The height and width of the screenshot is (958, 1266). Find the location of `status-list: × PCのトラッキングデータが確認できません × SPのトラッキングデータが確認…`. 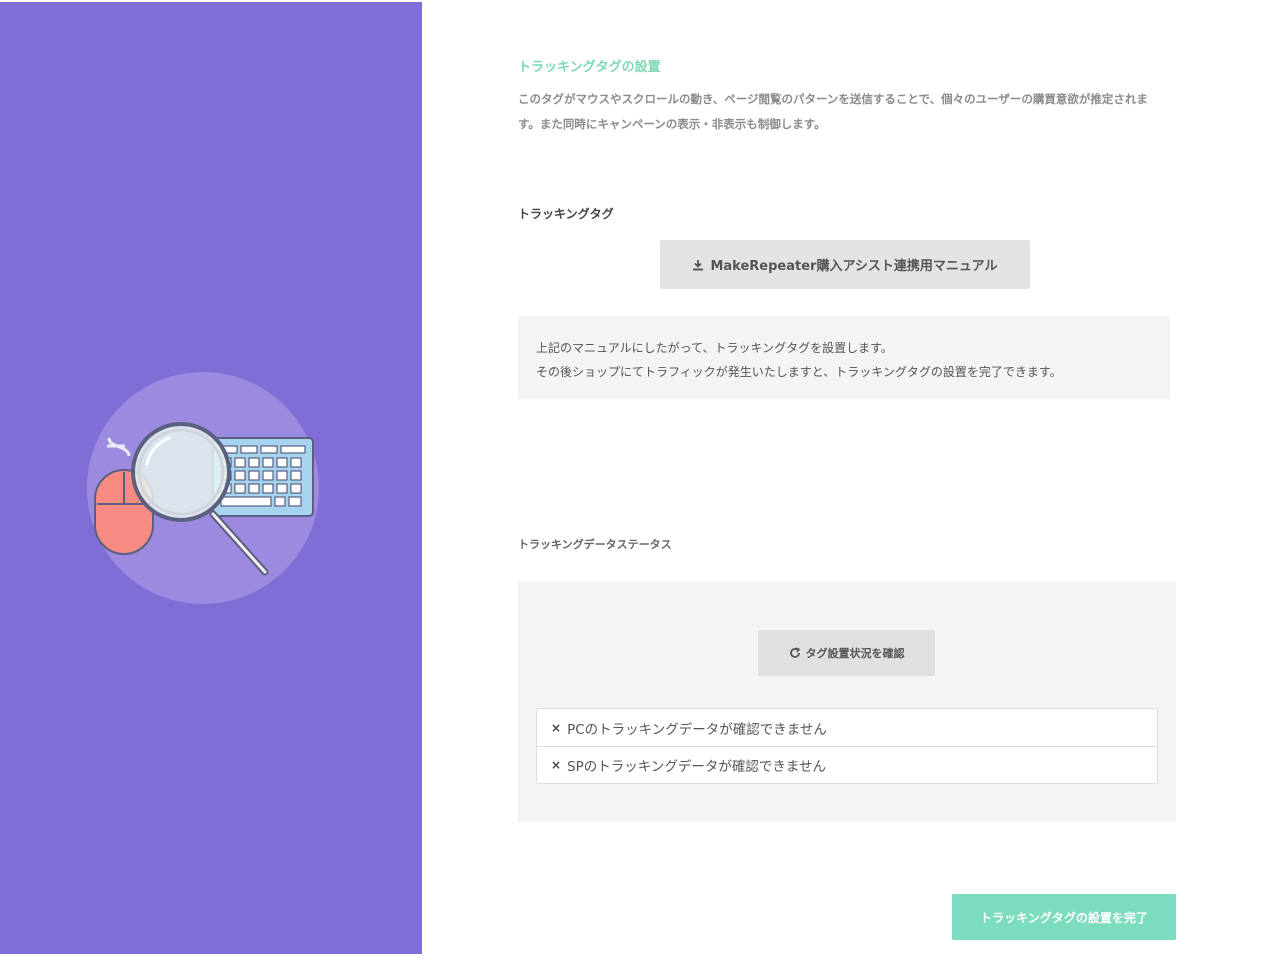

status-list: × PCのトラッキングデータが確認できません × SPのトラッキングデータが確認… is located at coordinates (847, 746).